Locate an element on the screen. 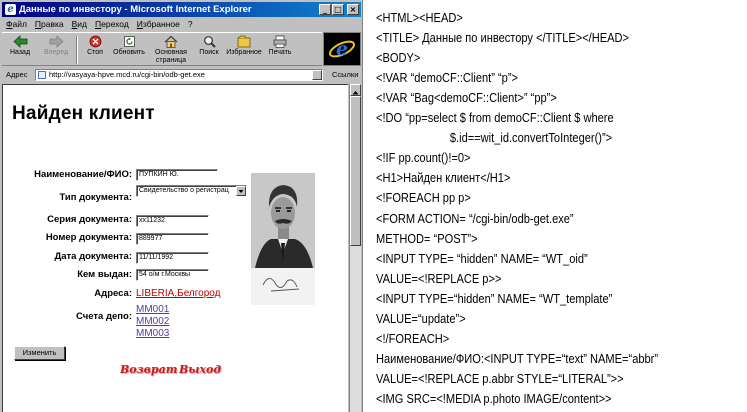 The width and height of the screenshot is (747, 412). menu-bar: Файл Правка Вид Переход Избранное ? is located at coordinates (99, 24).